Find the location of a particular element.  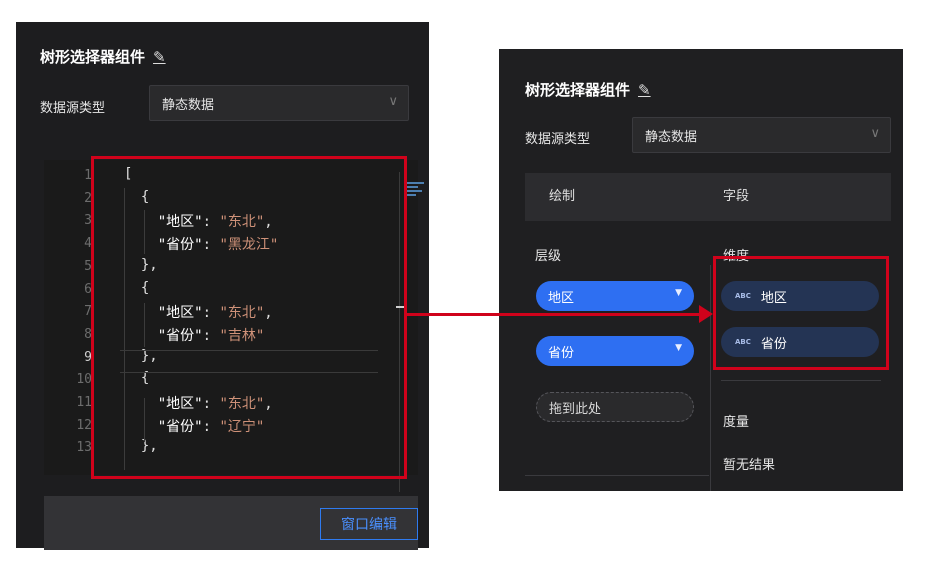

line-number: 11 is located at coordinates (84, 402).